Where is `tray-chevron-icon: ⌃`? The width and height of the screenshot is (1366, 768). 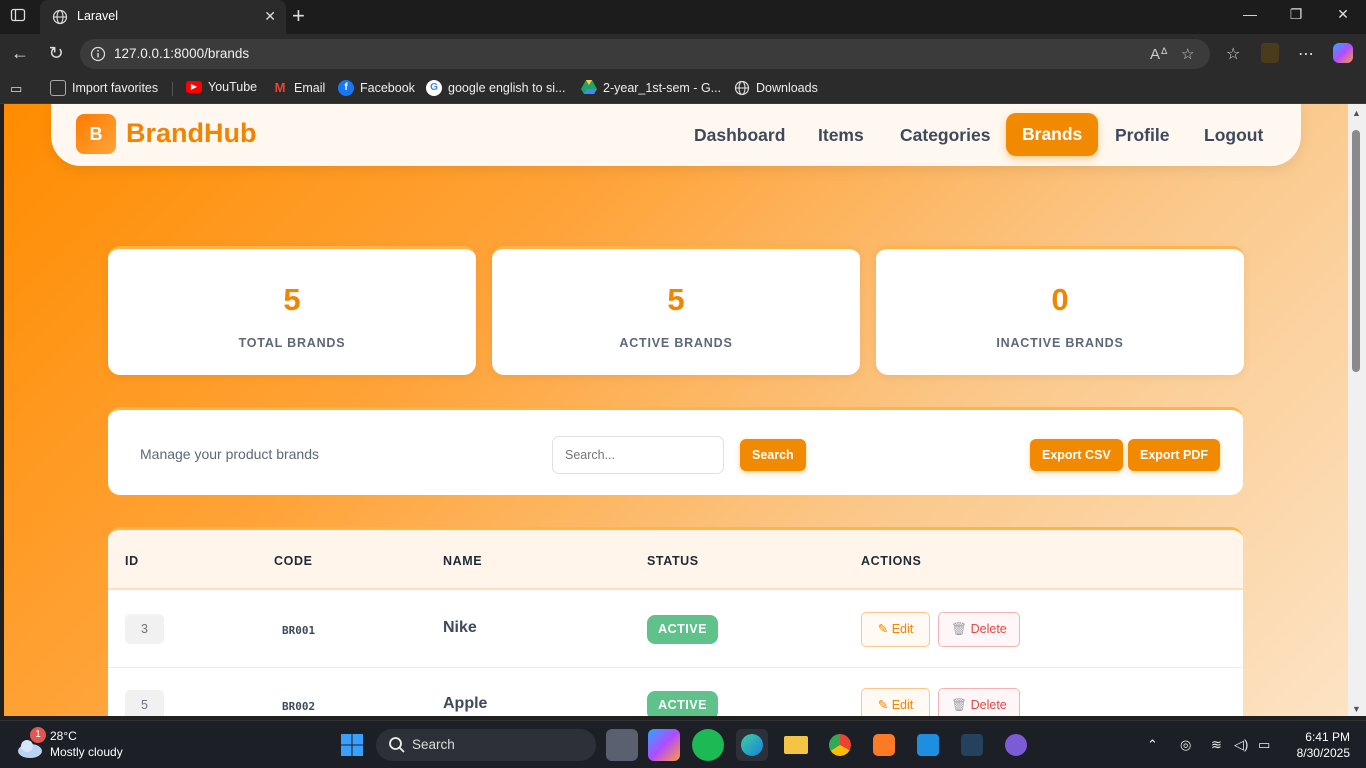 tray-chevron-icon: ⌃ is located at coordinates (1152, 745).